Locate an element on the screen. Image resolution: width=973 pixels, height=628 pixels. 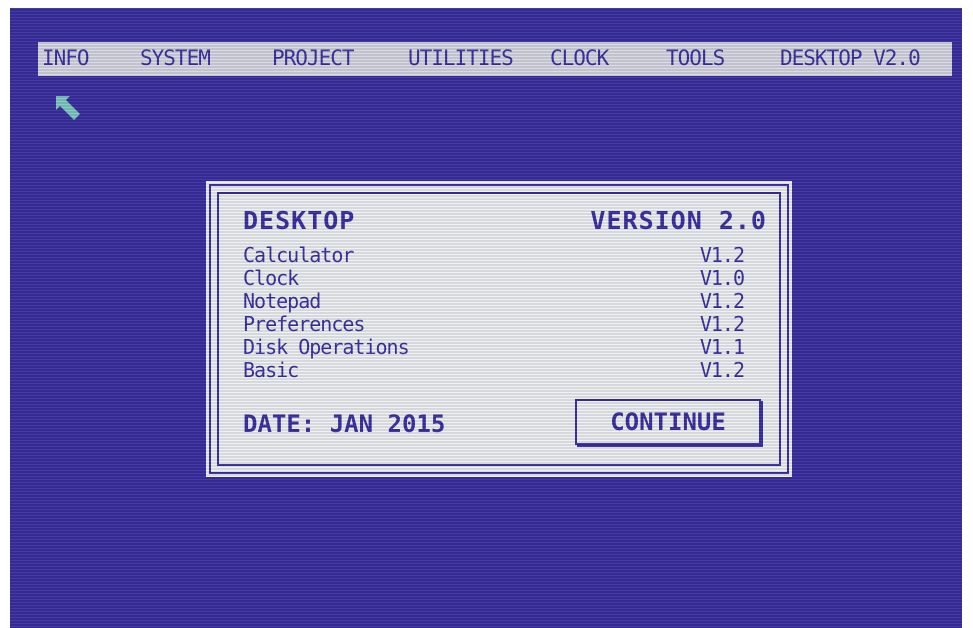
item-name: Calculator is located at coordinates (298, 255).